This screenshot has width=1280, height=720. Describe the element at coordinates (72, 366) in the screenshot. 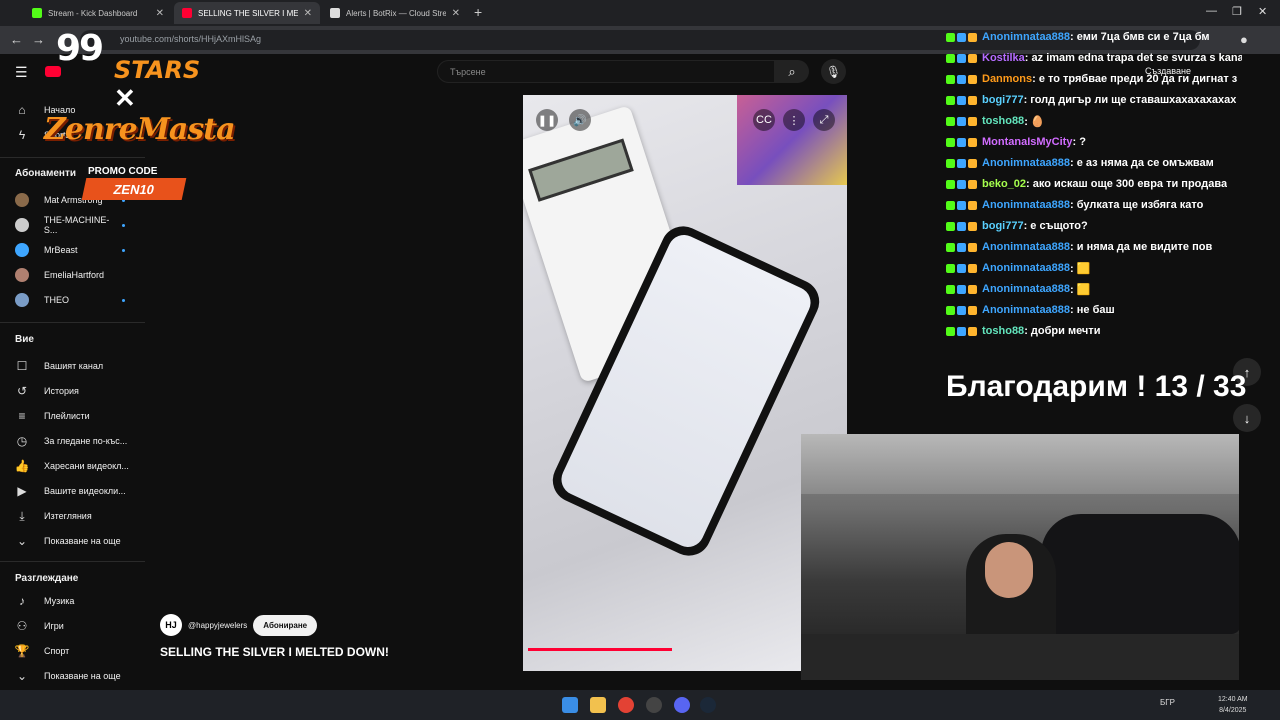

I see `sidebar-item-you-0: ☐ Вашият канал` at that location.